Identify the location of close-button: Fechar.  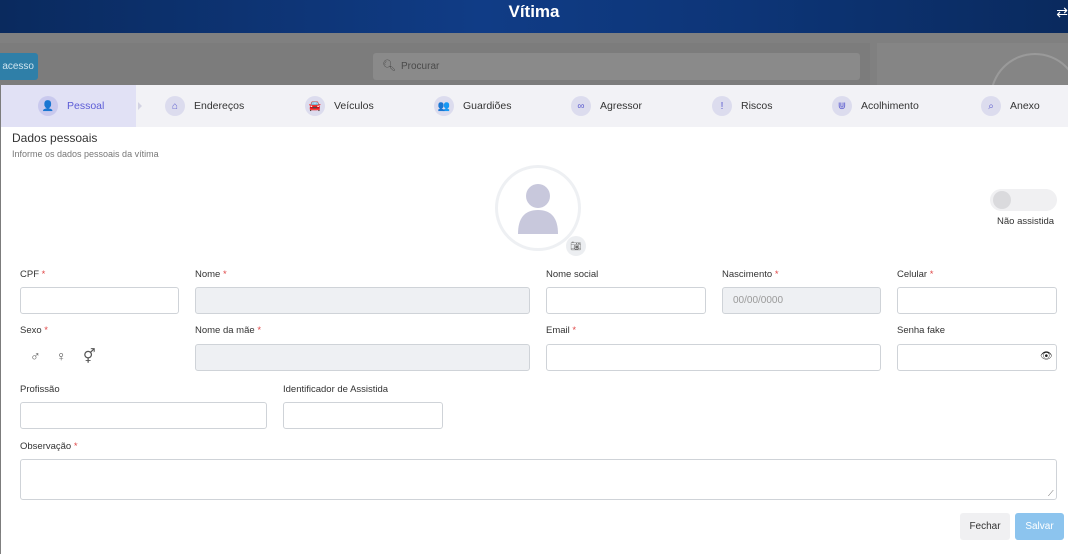
(985, 526).